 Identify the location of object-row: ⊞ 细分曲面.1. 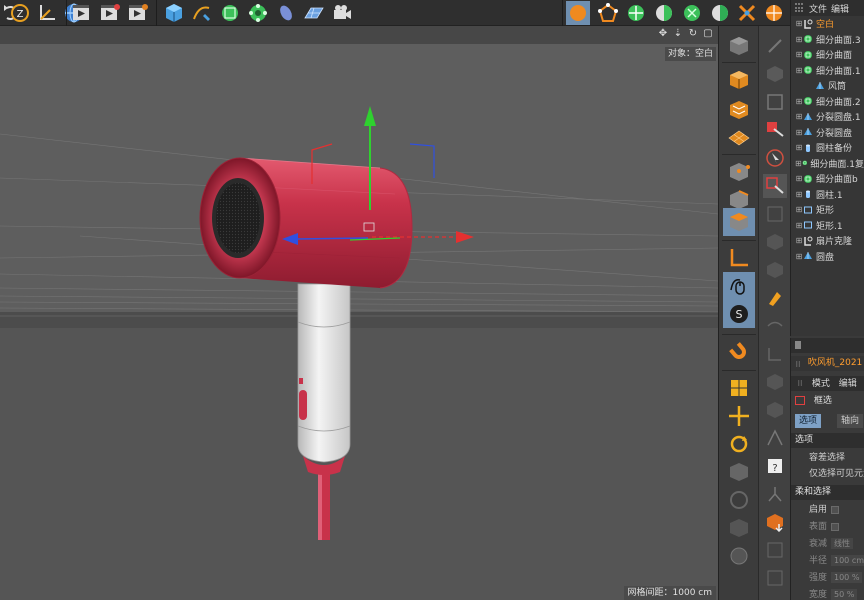
(827, 71).